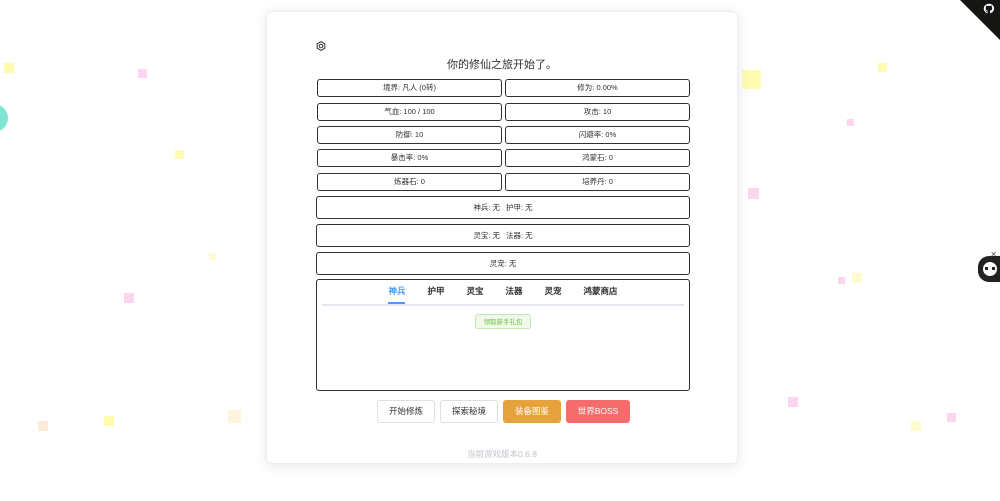  What do you see at coordinates (486, 207) in the screenshot?
I see `equipment-weapon: 神兵: 无` at bounding box center [486, 207].